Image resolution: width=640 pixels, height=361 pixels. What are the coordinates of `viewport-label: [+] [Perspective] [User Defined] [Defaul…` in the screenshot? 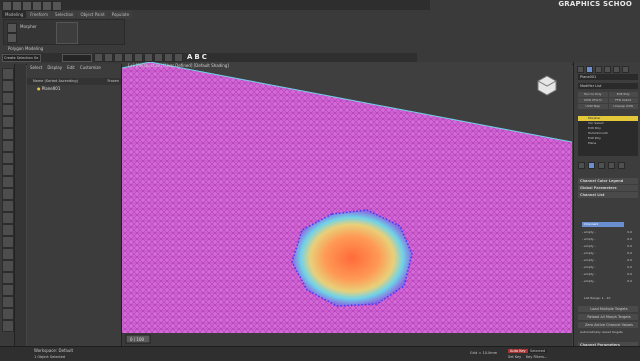 It's located at (178, 65).